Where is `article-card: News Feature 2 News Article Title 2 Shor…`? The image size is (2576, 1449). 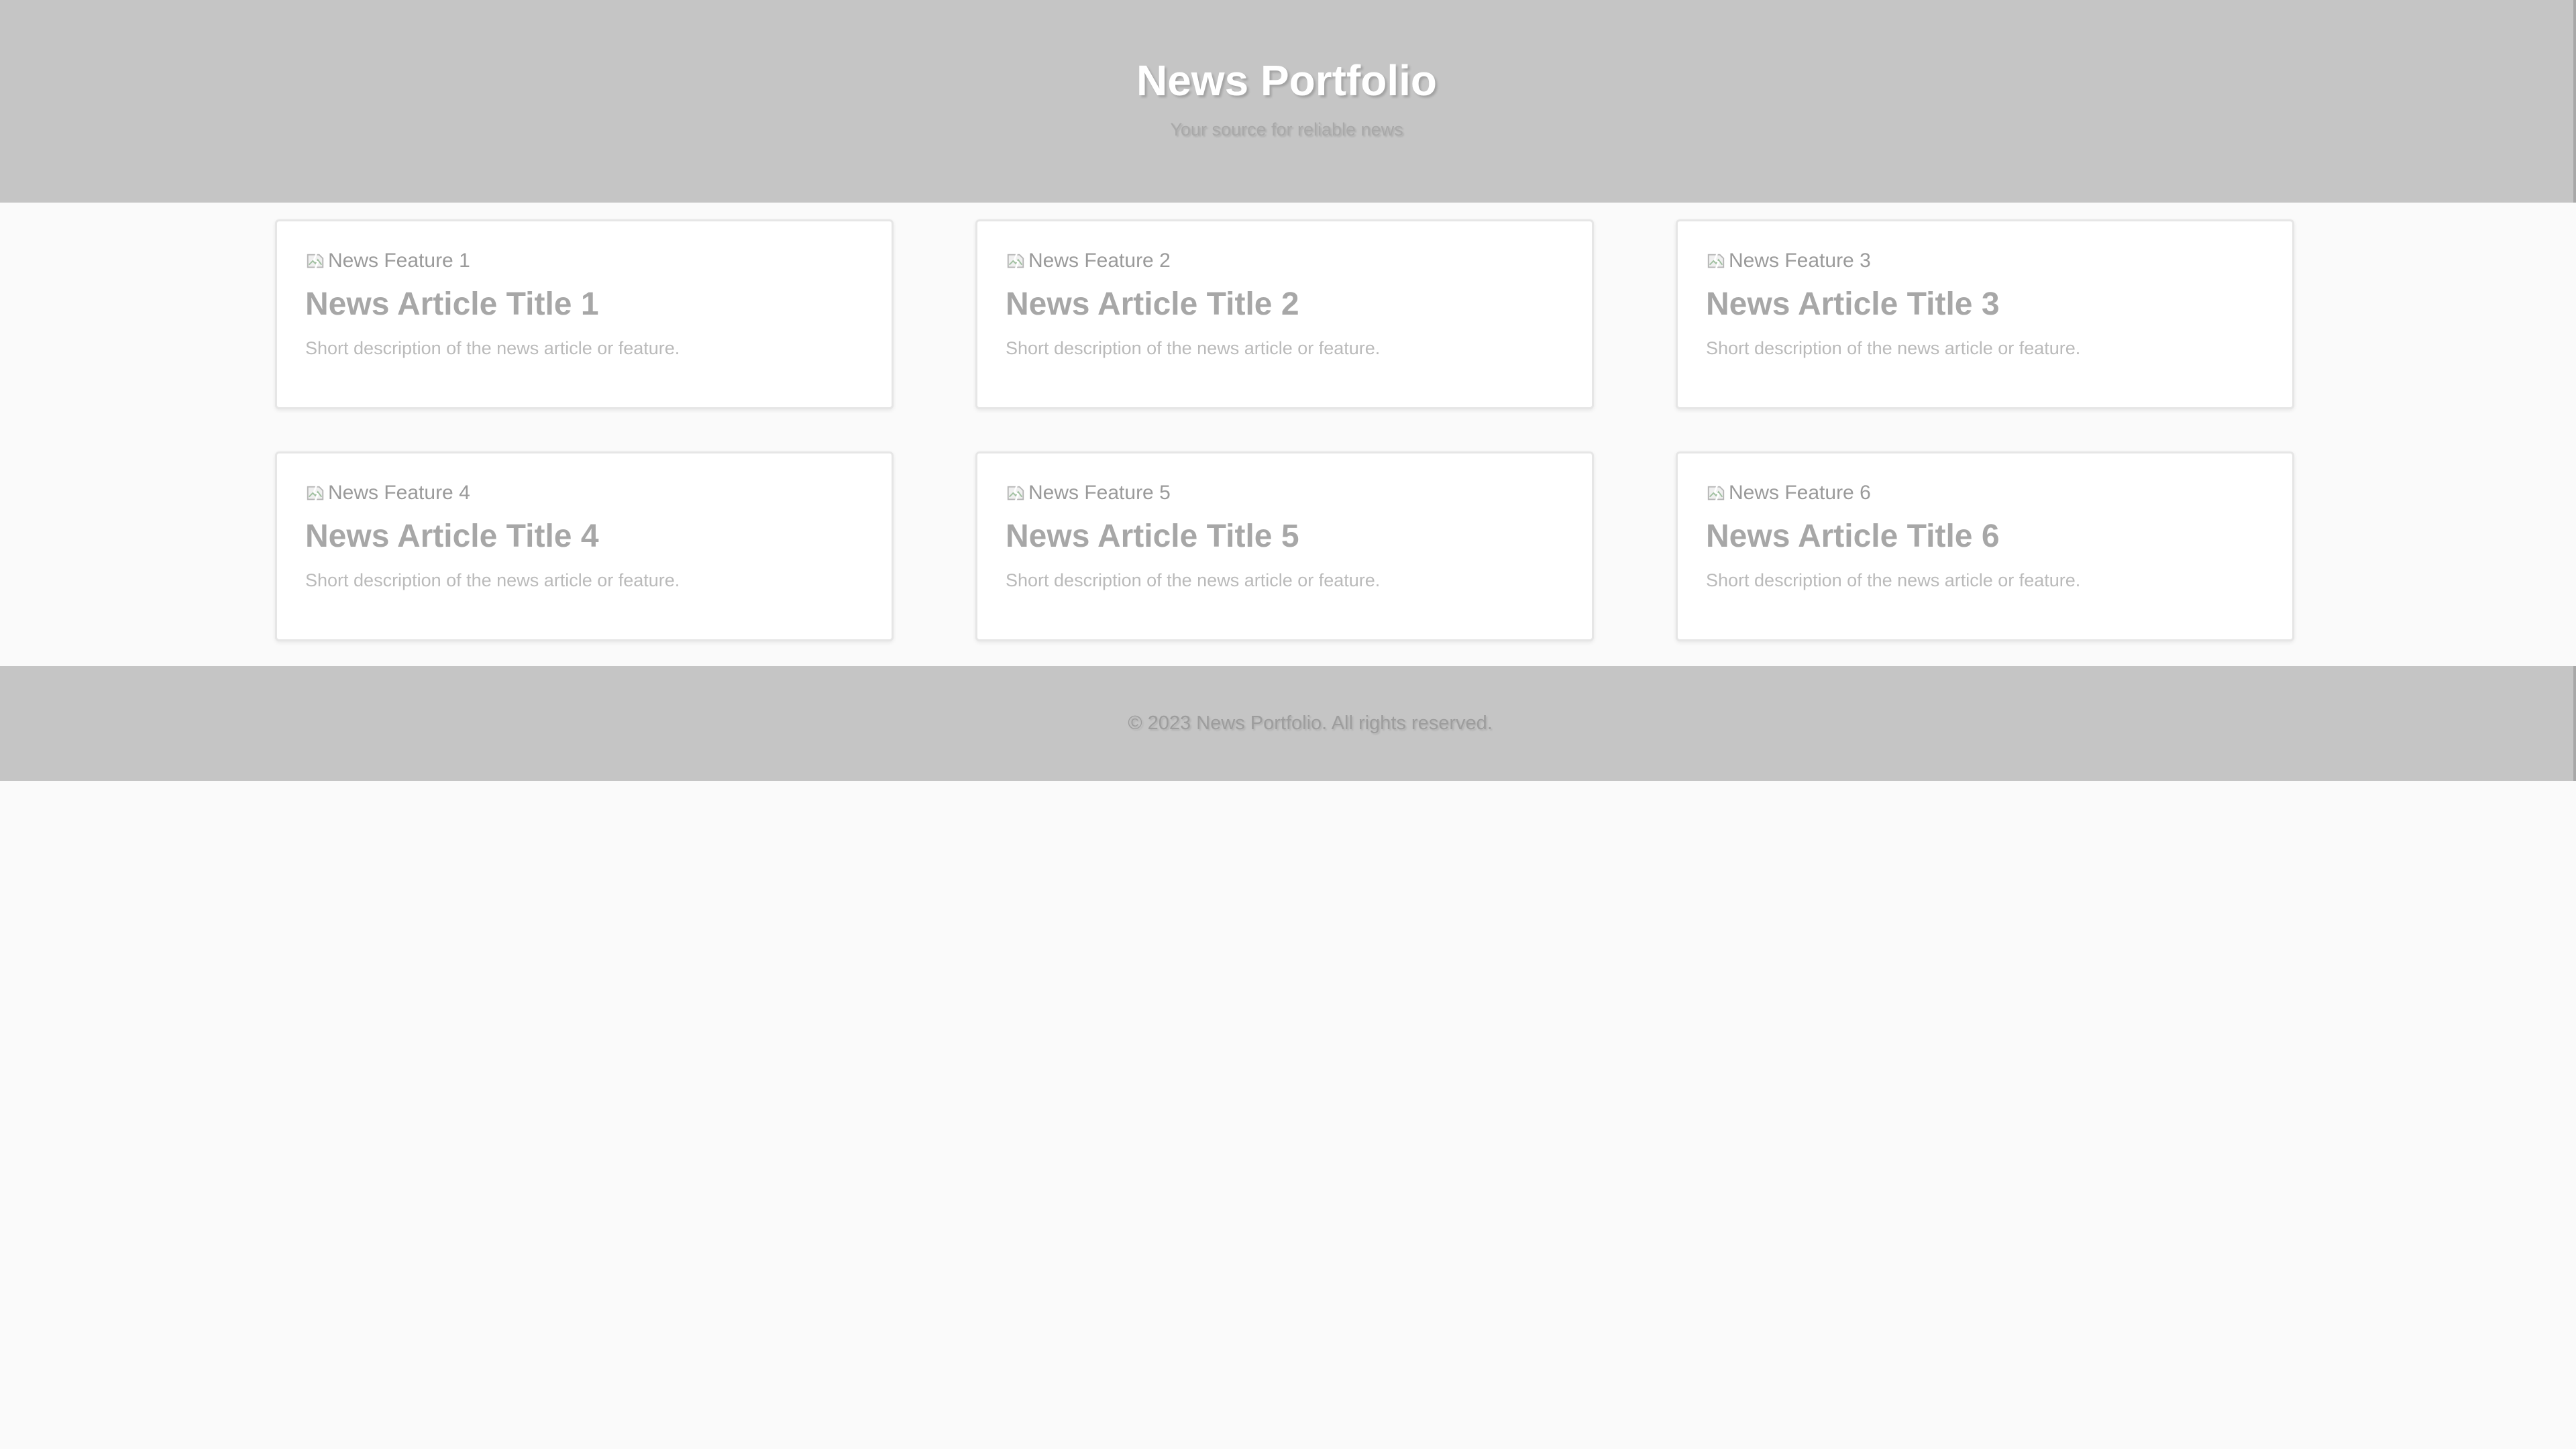 article-card: News Feature 2 News Article Title 2 Shor… is located at coordinates (1284, 314).